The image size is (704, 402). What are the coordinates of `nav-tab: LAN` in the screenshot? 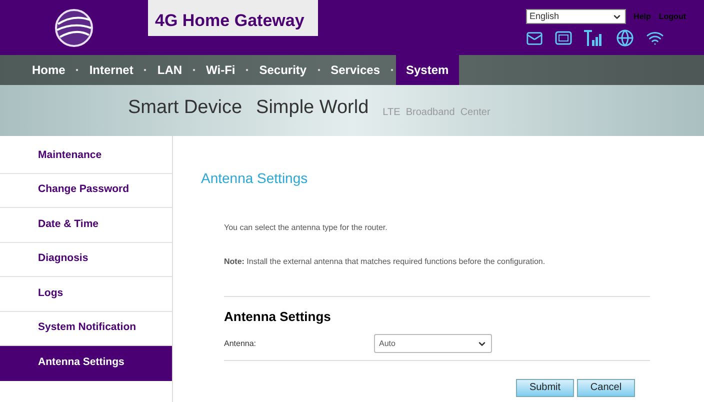 It's located at (169, 70).